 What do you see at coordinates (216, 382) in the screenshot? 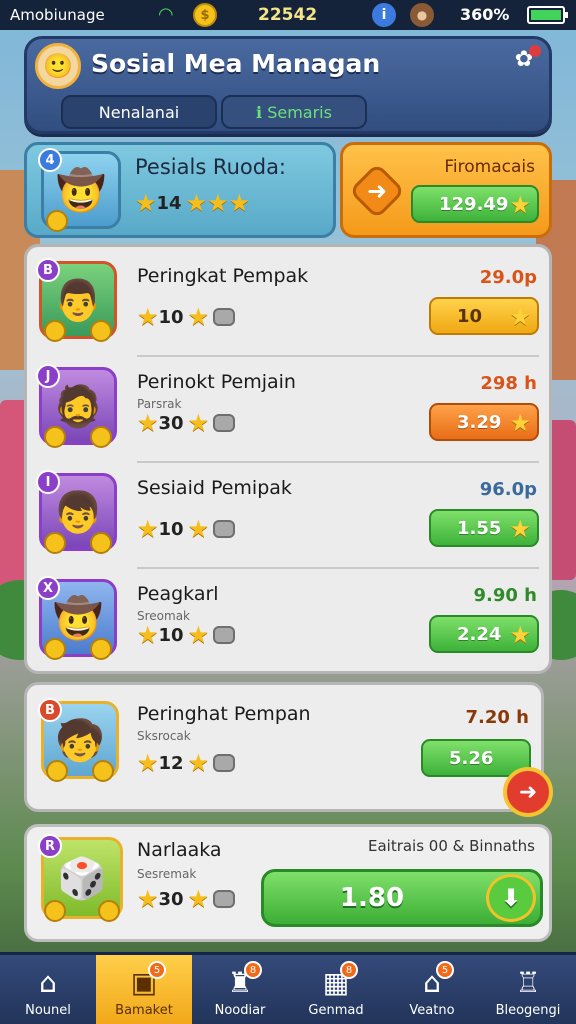
I see `row-name: Perinokt Pemjain` at bounding box center [216, 382].